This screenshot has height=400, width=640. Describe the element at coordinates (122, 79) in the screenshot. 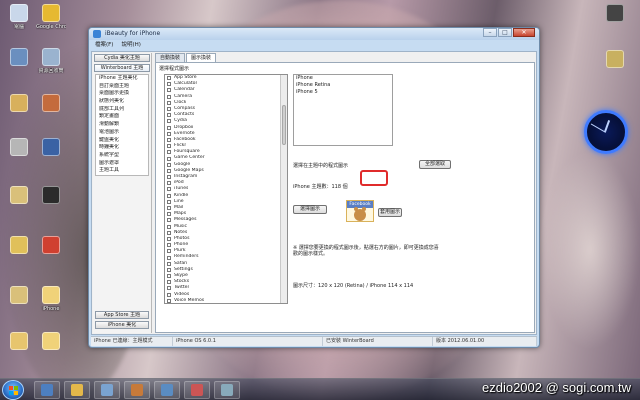

I see `category-item: iPhone 主題美化` at that location.